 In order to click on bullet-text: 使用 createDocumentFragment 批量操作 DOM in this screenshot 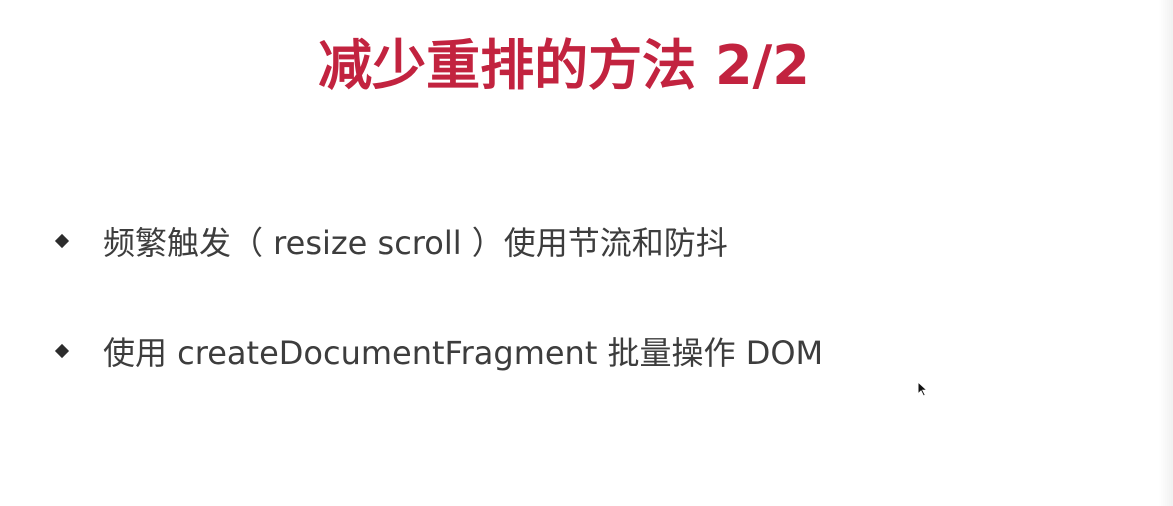, I will do `click(463, 353)`.